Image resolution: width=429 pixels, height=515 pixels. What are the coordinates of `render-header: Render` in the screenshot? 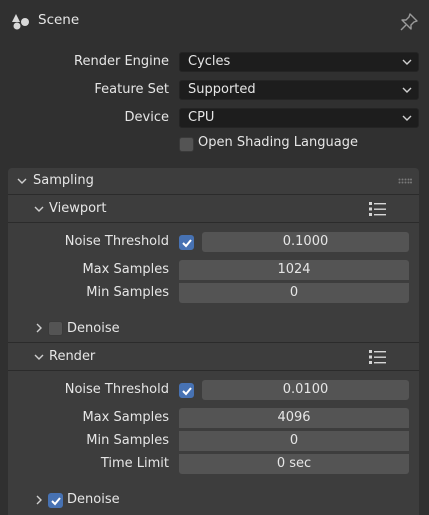 It's located at (72, 357).